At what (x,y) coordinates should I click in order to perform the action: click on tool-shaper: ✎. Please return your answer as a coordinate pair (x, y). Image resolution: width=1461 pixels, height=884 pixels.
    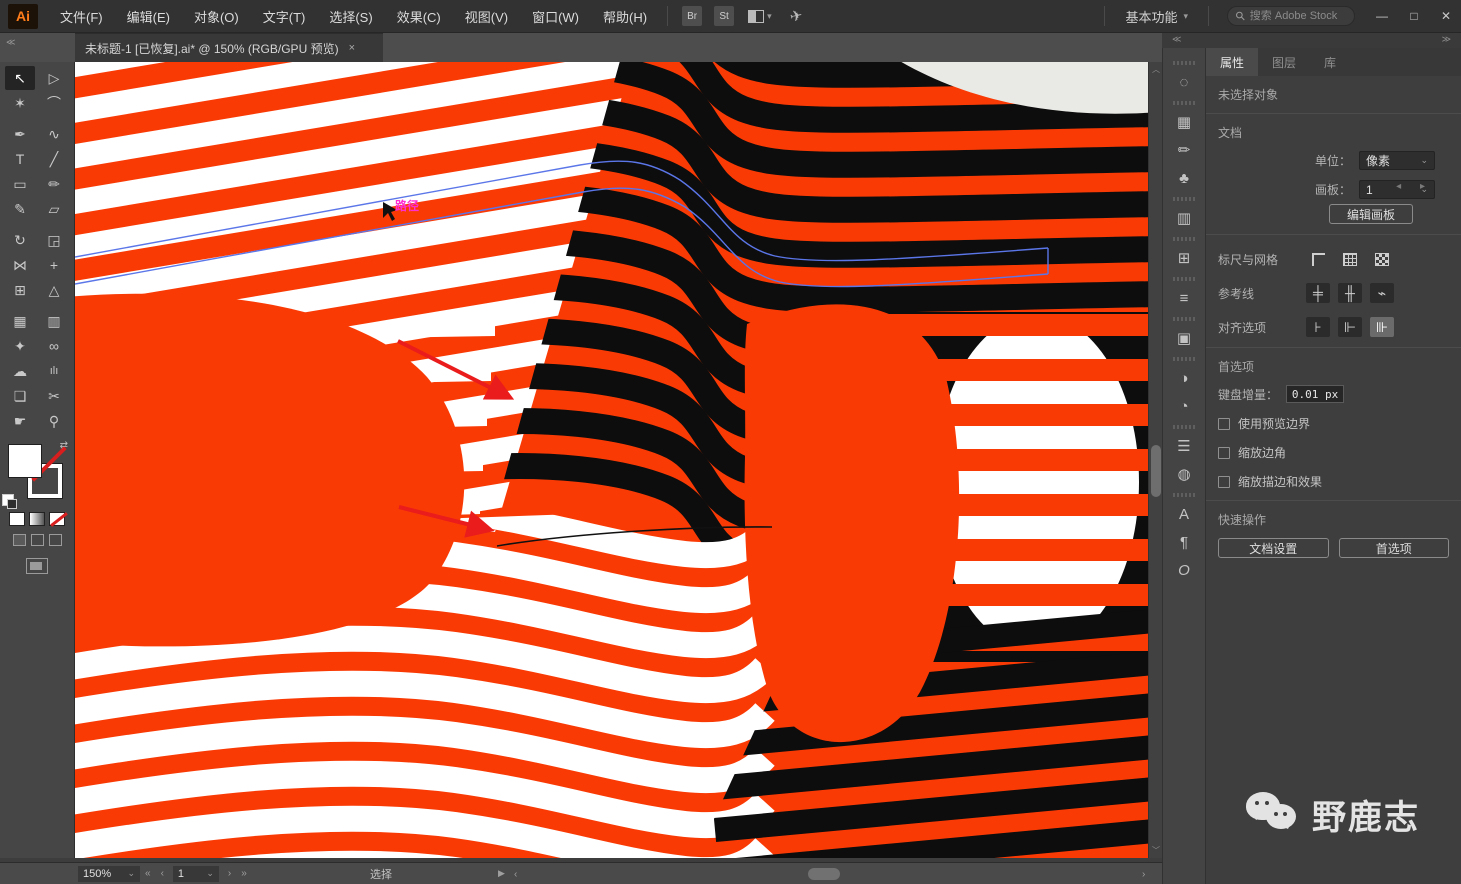
    Looking at the image, I should click on (20, 209).